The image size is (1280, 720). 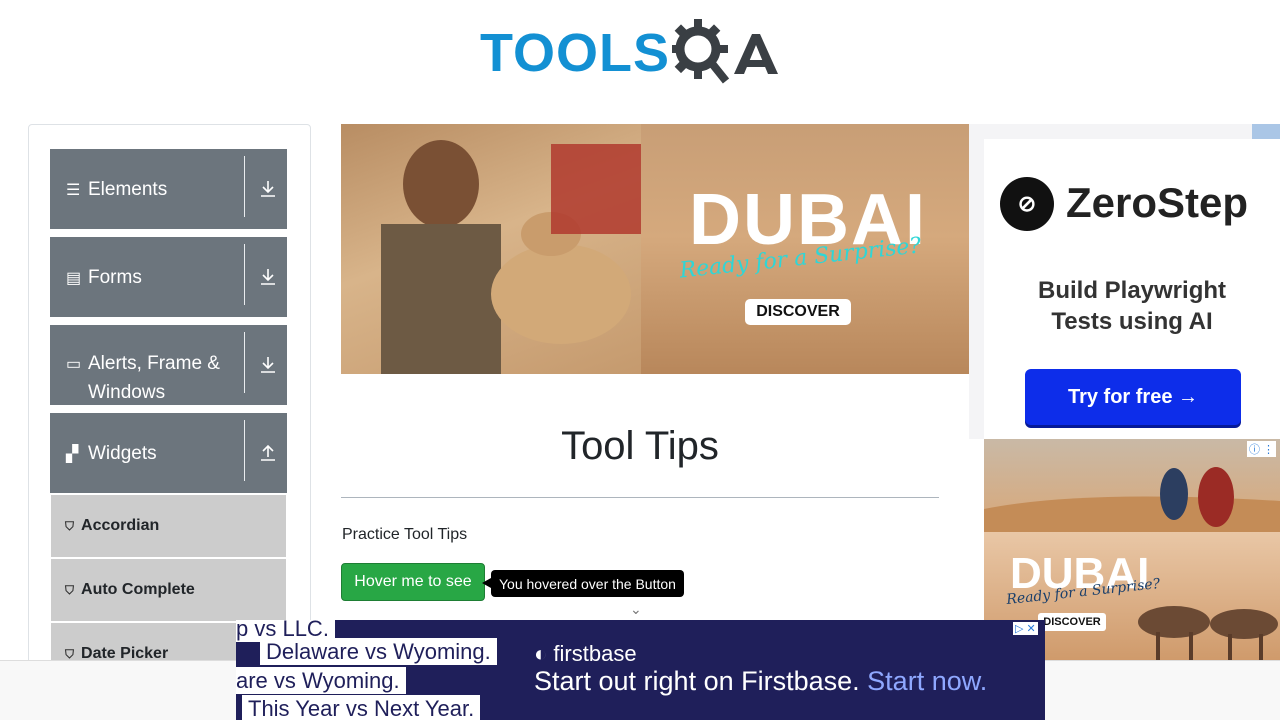 What do you see at coordinates (1072, 622) in the screenshot?
I see `discover-button-small: DISCOVER` at bounding box center [1072, 622].